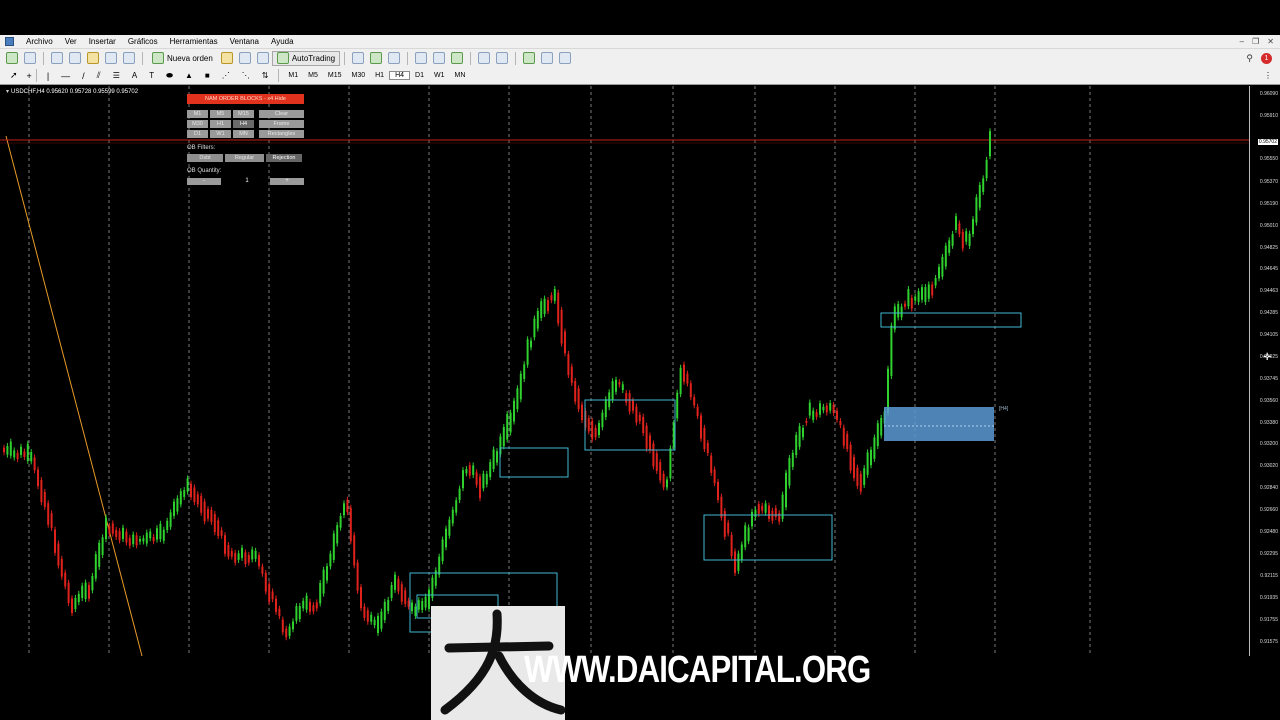 The width and height of the screenshot is (1280, 720). I want to click on menu-ventana: Ventana, so click(244, 41).